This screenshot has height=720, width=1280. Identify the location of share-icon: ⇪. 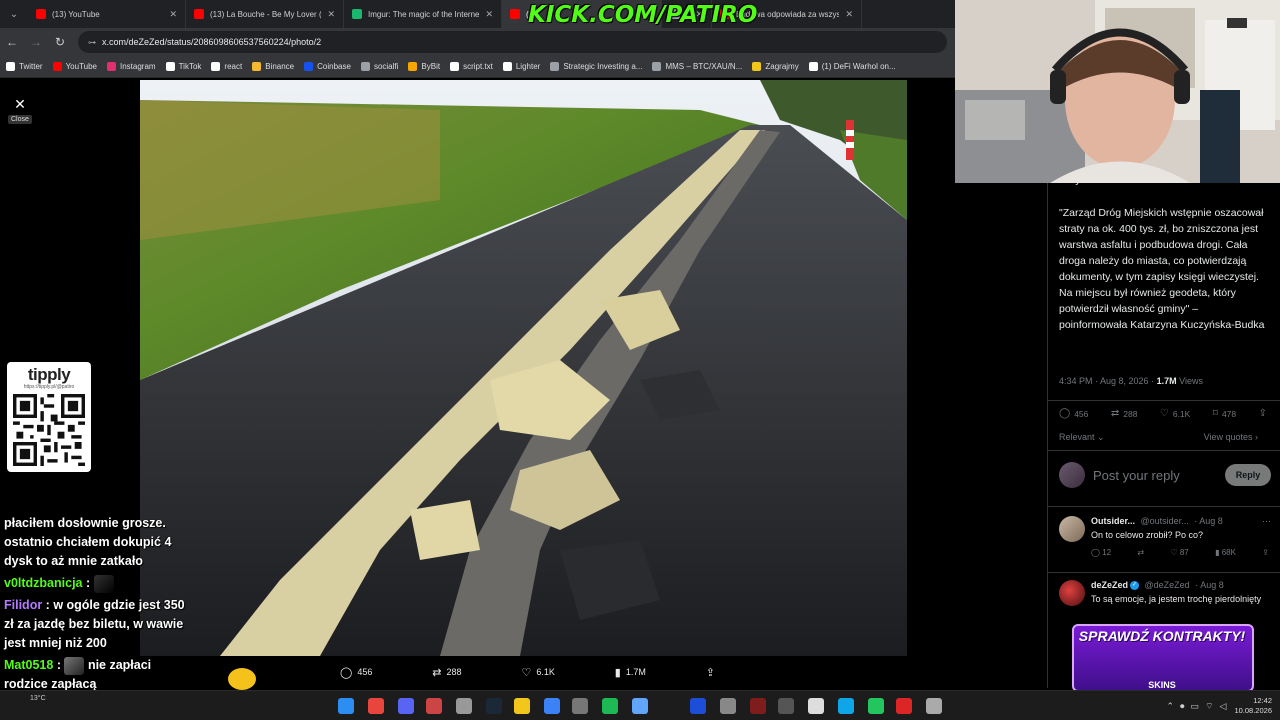
(1265, 552).